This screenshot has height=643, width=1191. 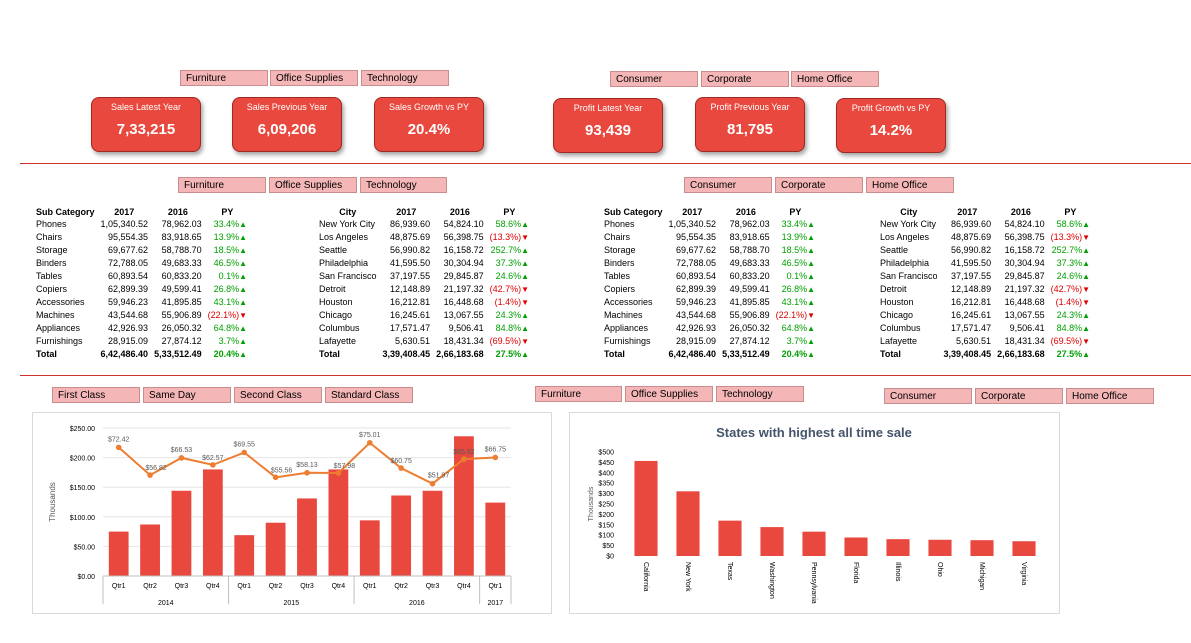 What do you see at coordinates (608, 125) in the screenshot?
I see `kpi-profit-latest-year: Profit Latest Year 93,439` at bounding box center [608, 125].